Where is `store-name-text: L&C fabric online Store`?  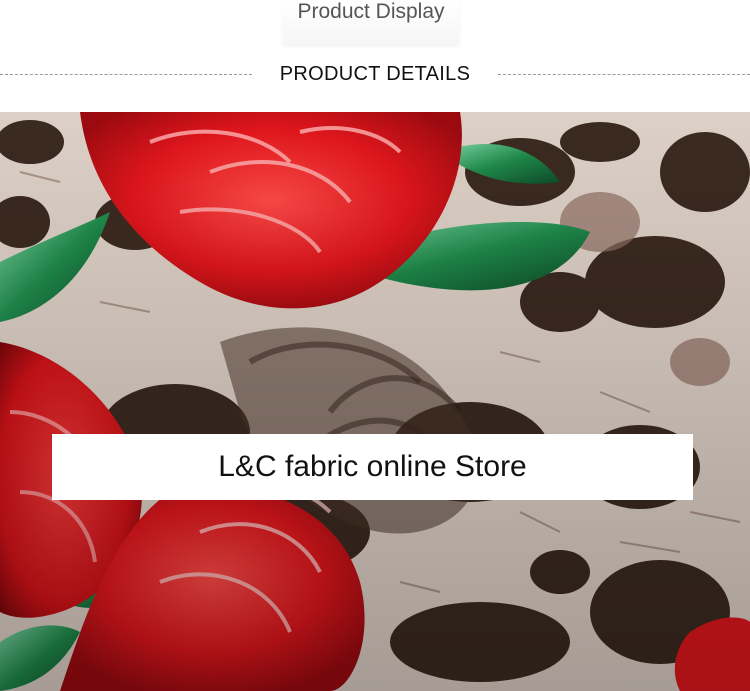 store-name-text: L&C fabric online Store is located at coordinates (372, 466).